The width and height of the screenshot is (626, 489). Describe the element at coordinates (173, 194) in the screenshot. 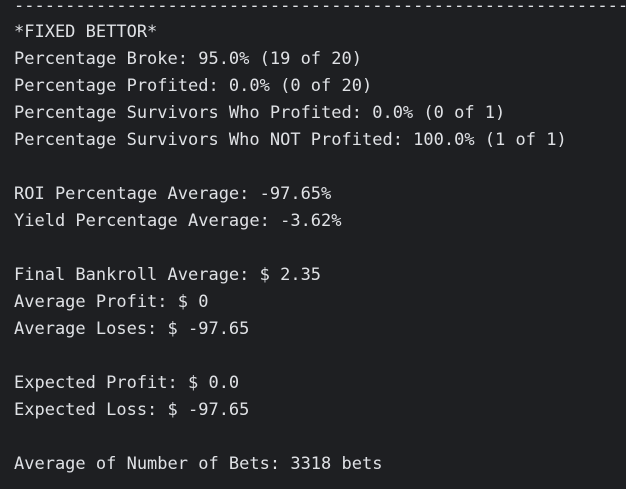

I see `stat-line-roi-average: ROI Percentage Average: -97.65%` at that location.